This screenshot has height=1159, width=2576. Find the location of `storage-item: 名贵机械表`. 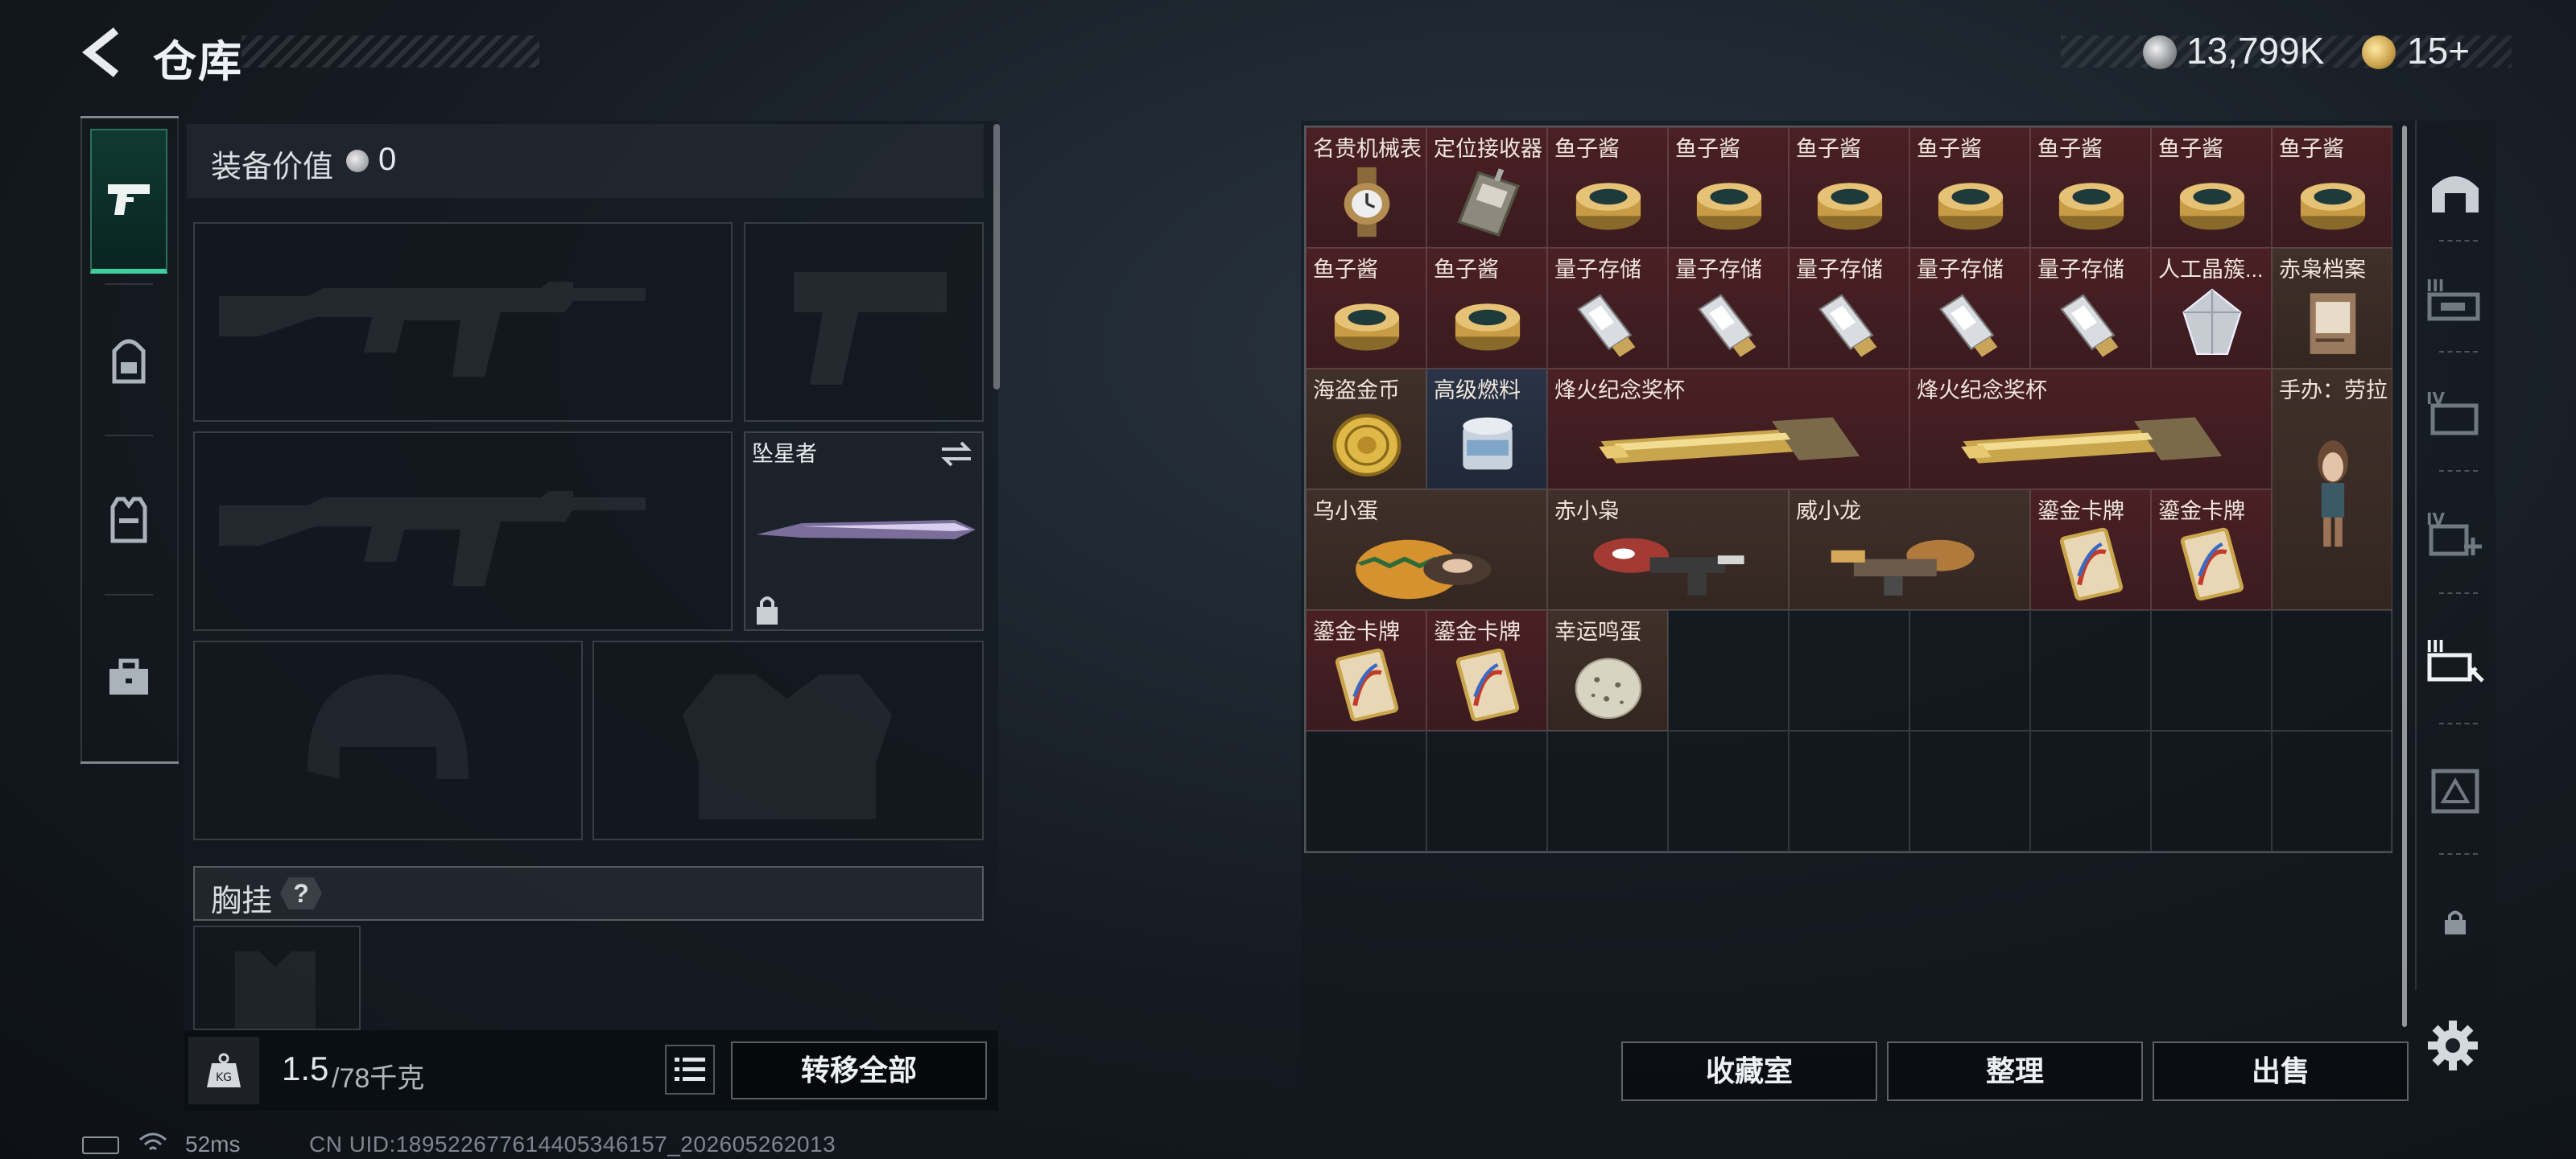

storage-item: 名贵机械表 is located at coordinates (1366, 187).